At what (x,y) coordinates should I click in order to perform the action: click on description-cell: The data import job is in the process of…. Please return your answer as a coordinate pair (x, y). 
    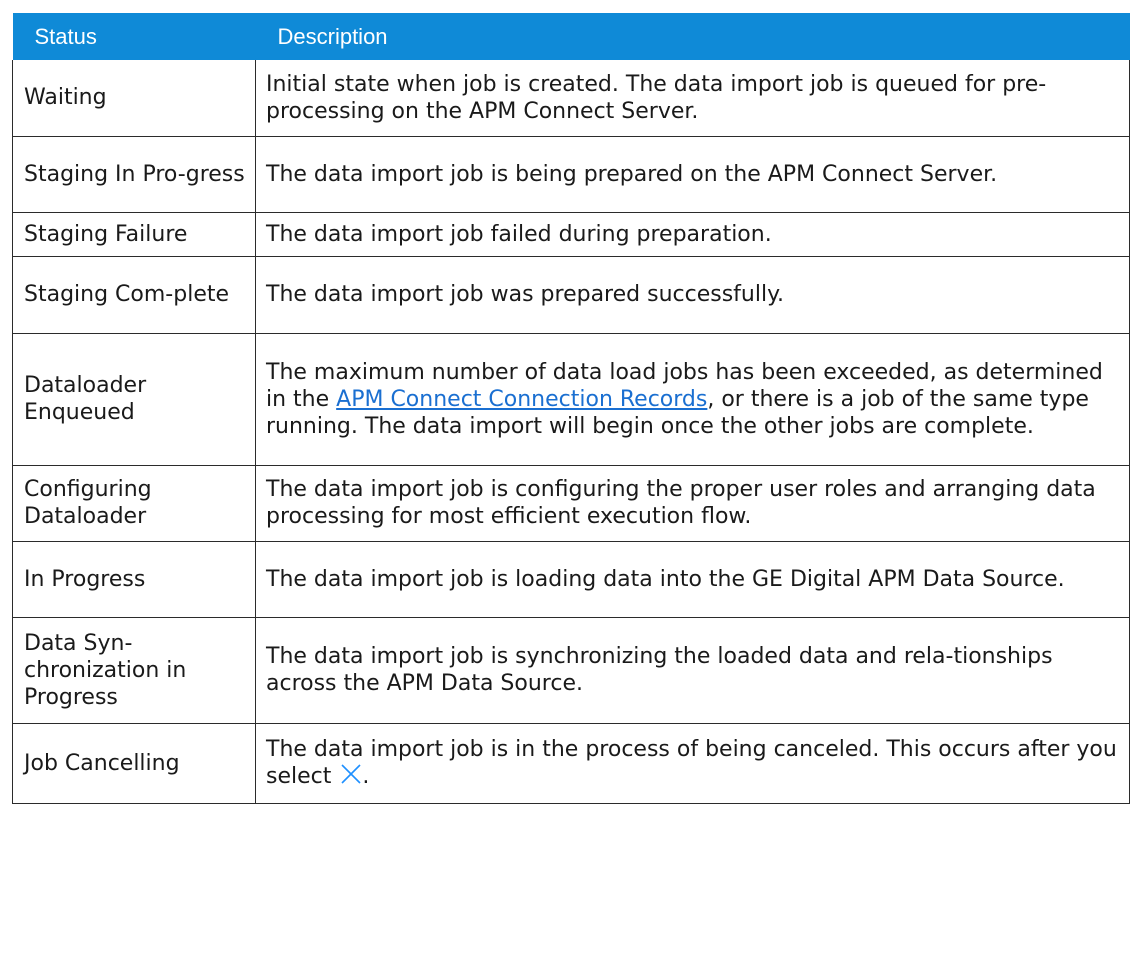
    Looking at the image, I should click on (692, 763).